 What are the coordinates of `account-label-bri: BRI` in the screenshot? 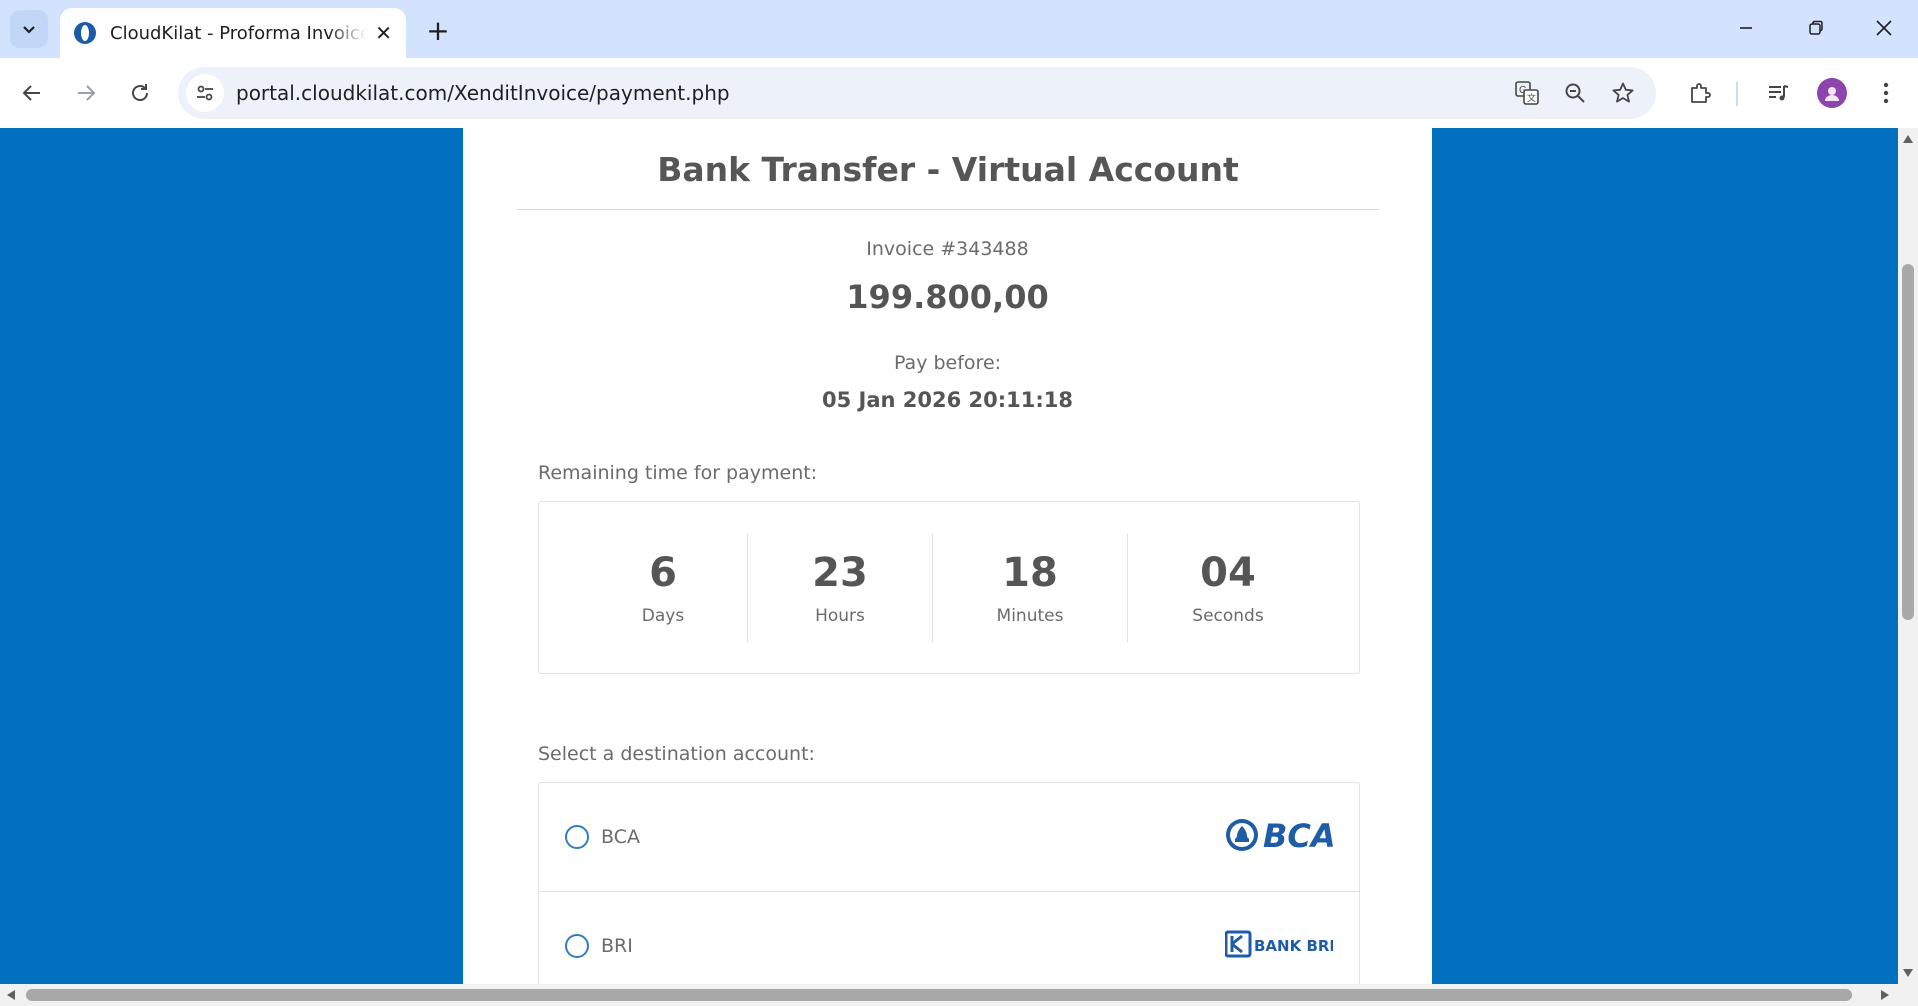 It's located at (617, 945).